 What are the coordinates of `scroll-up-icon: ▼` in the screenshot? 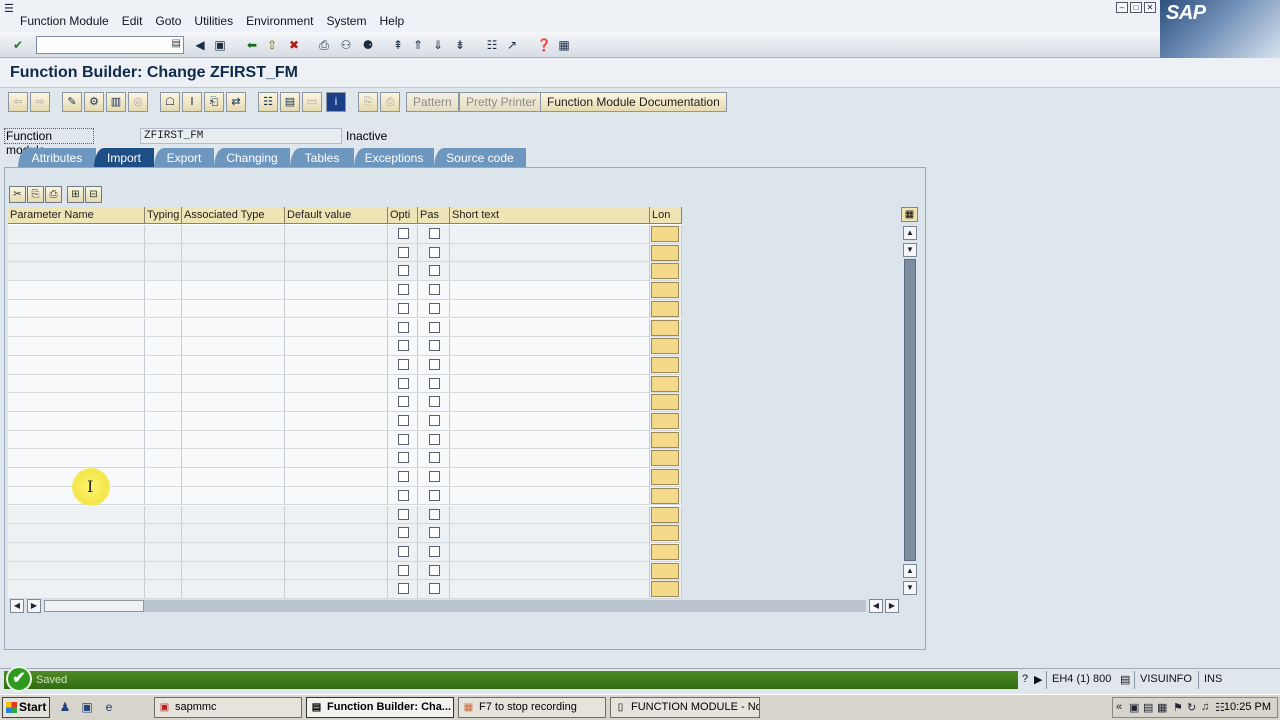 It's located at (910, 250).